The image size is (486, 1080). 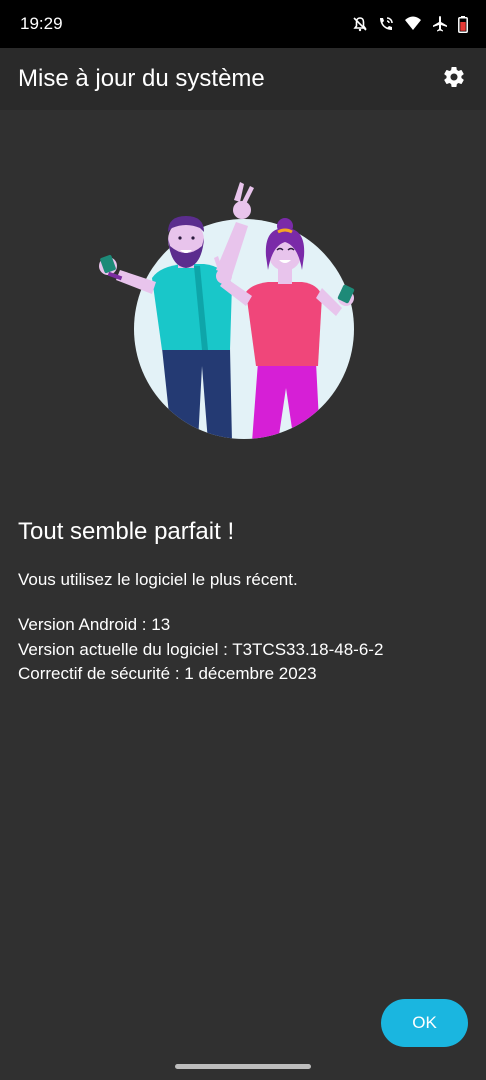 What do you see at coordinates (360, 24) in the screenshot?
I see `mute-icon` at bounding box center [360, 24].